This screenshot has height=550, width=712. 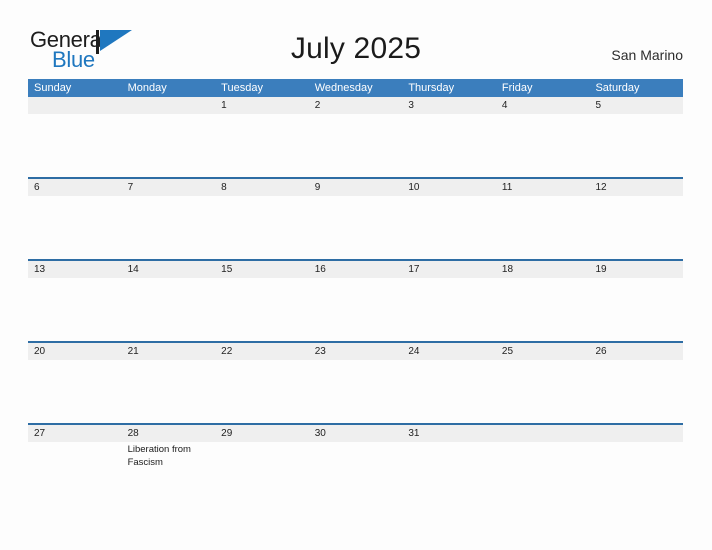 What do you see at coordinates (449, 433) in the screenshot?
I see `day-number: 31` at bounding box center [449, 433].